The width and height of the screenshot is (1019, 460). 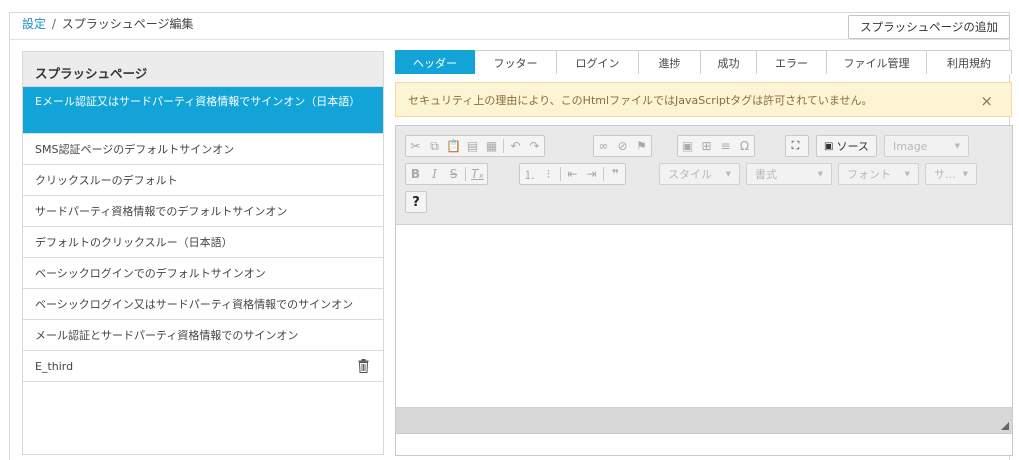 I want to click on outdent-icon: ⇤, so click(x=572, y=174).